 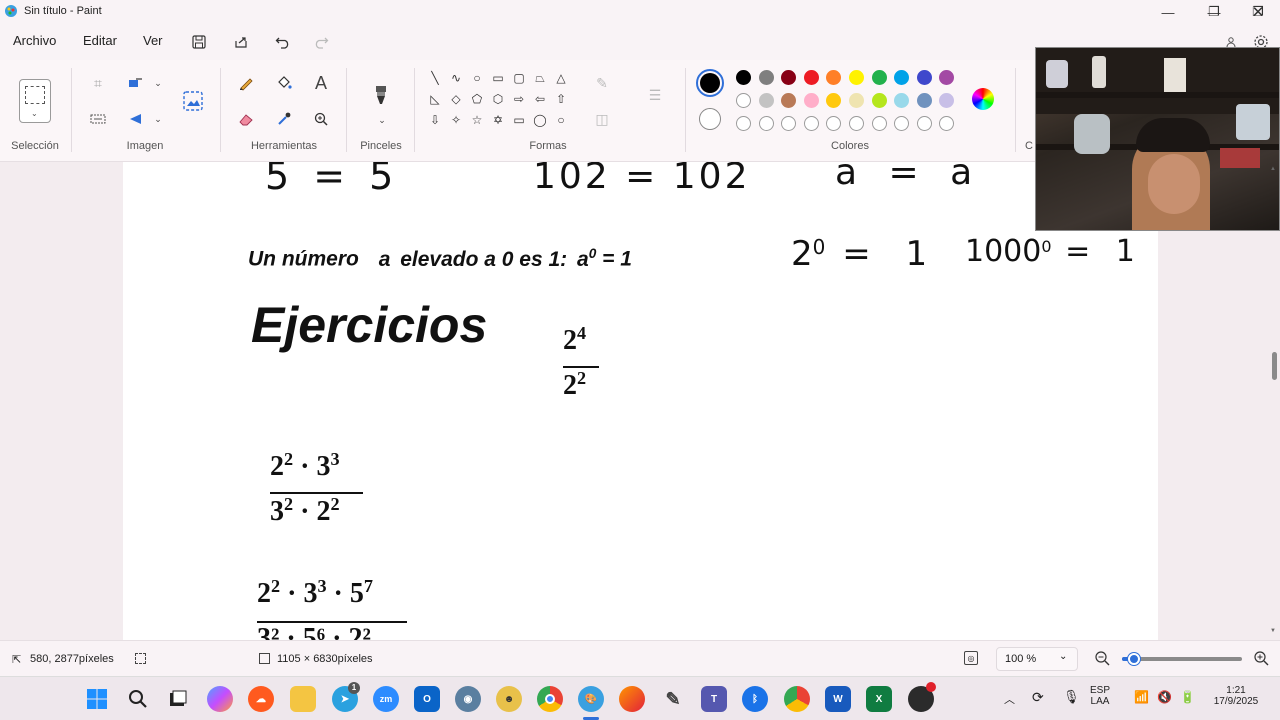 I want to click on minimize-button: —, so click(x=1168, y=12).